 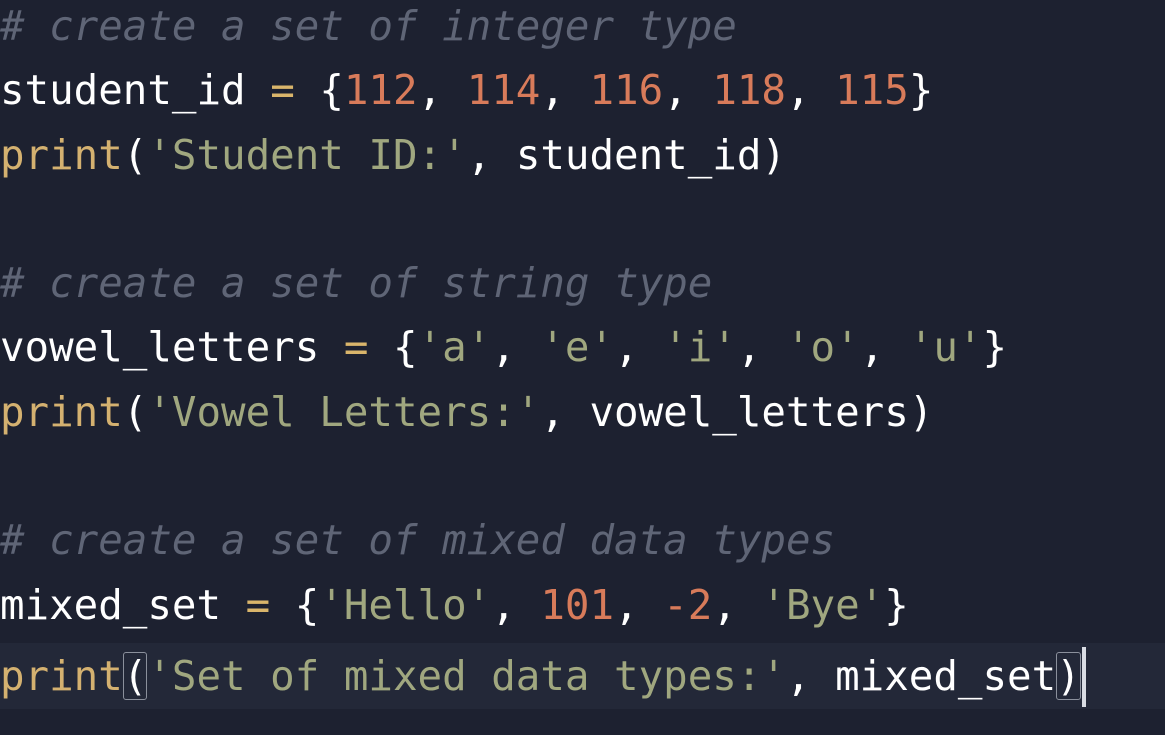 I want to click on code-line-2: student_id = {112, 114, 116, 118, 115}, so click(x=582, y=94).